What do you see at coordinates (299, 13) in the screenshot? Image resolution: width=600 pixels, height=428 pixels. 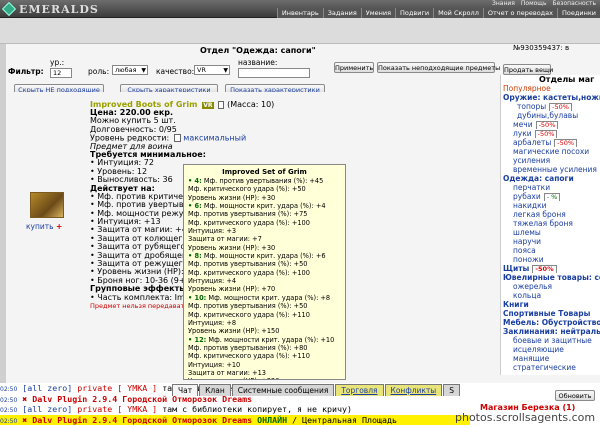 I see `nav-inventory: Инвентарь` at bounding box center [299, 13].